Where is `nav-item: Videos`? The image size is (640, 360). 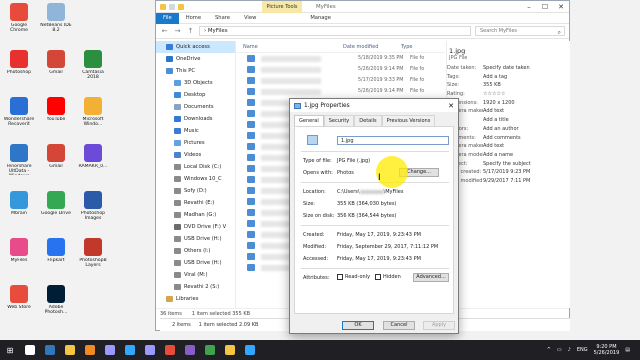
nav-item: Videos is located at coordinates (195, 155).